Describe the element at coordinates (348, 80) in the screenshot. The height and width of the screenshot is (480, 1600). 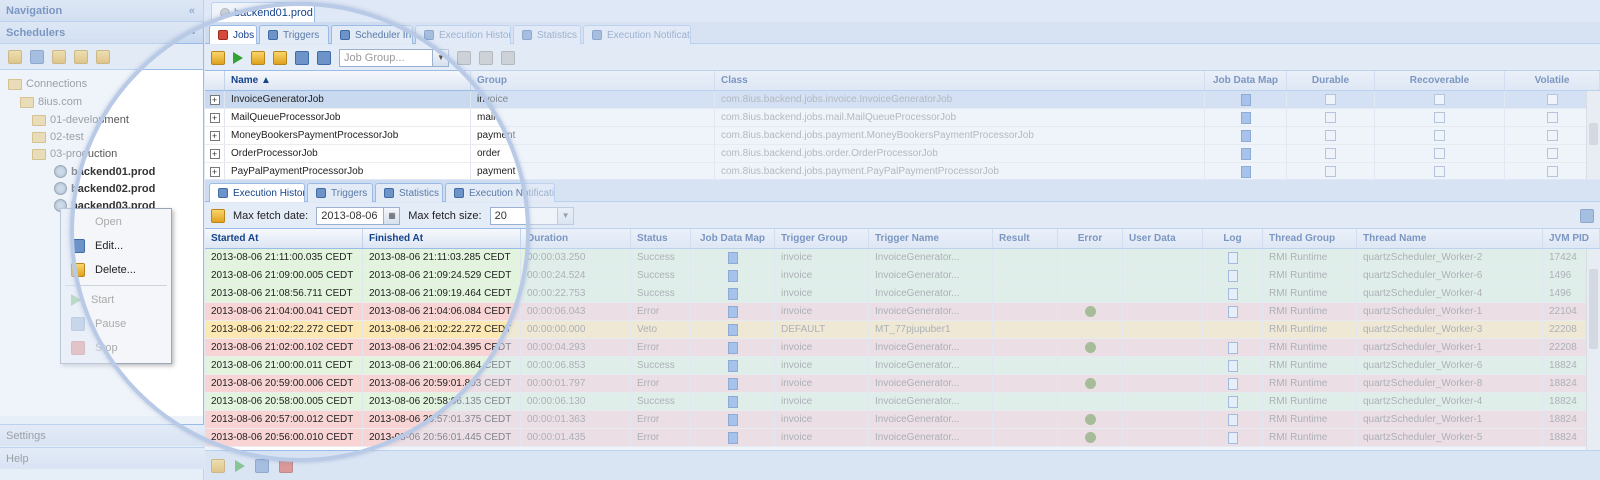
I see `column-header: Name ▲` at that location.